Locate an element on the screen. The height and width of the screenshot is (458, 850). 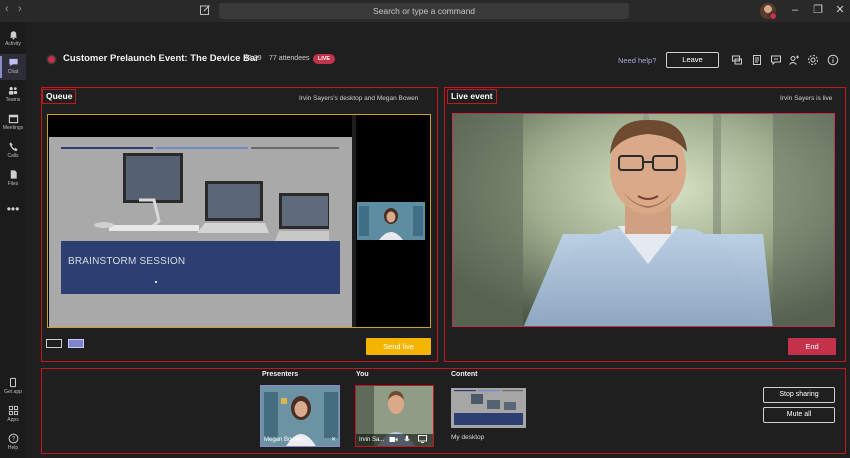
device-icon is located at coordinates (13, 382).